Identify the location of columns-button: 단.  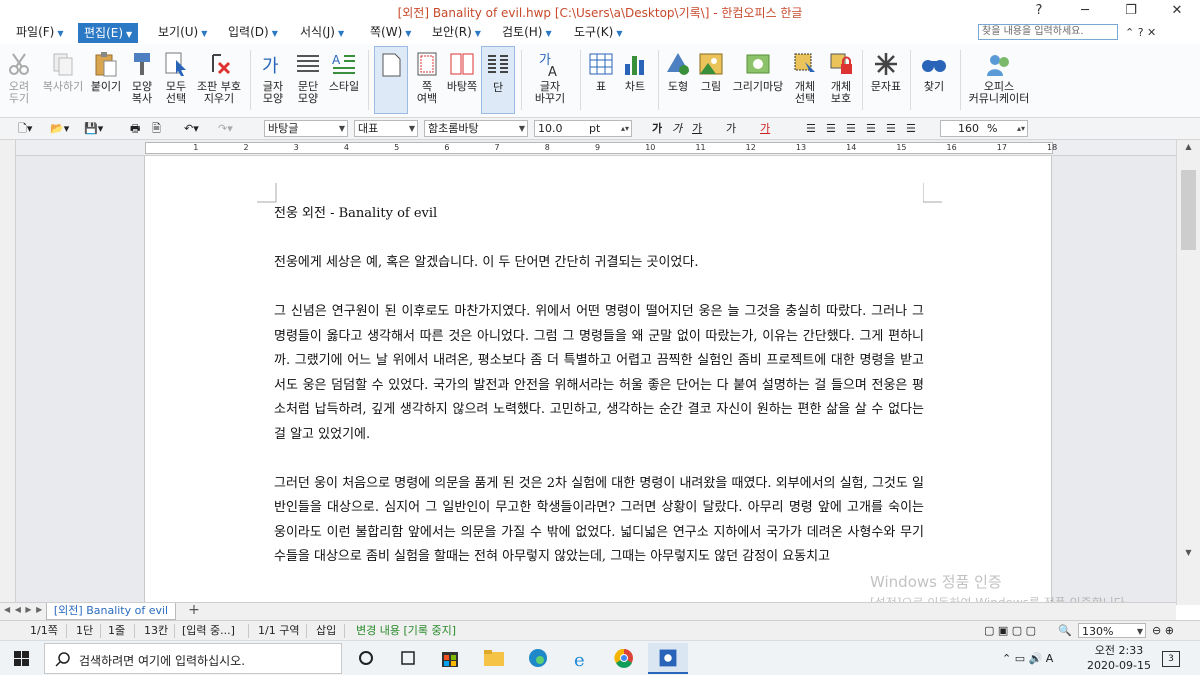
(498, 80).